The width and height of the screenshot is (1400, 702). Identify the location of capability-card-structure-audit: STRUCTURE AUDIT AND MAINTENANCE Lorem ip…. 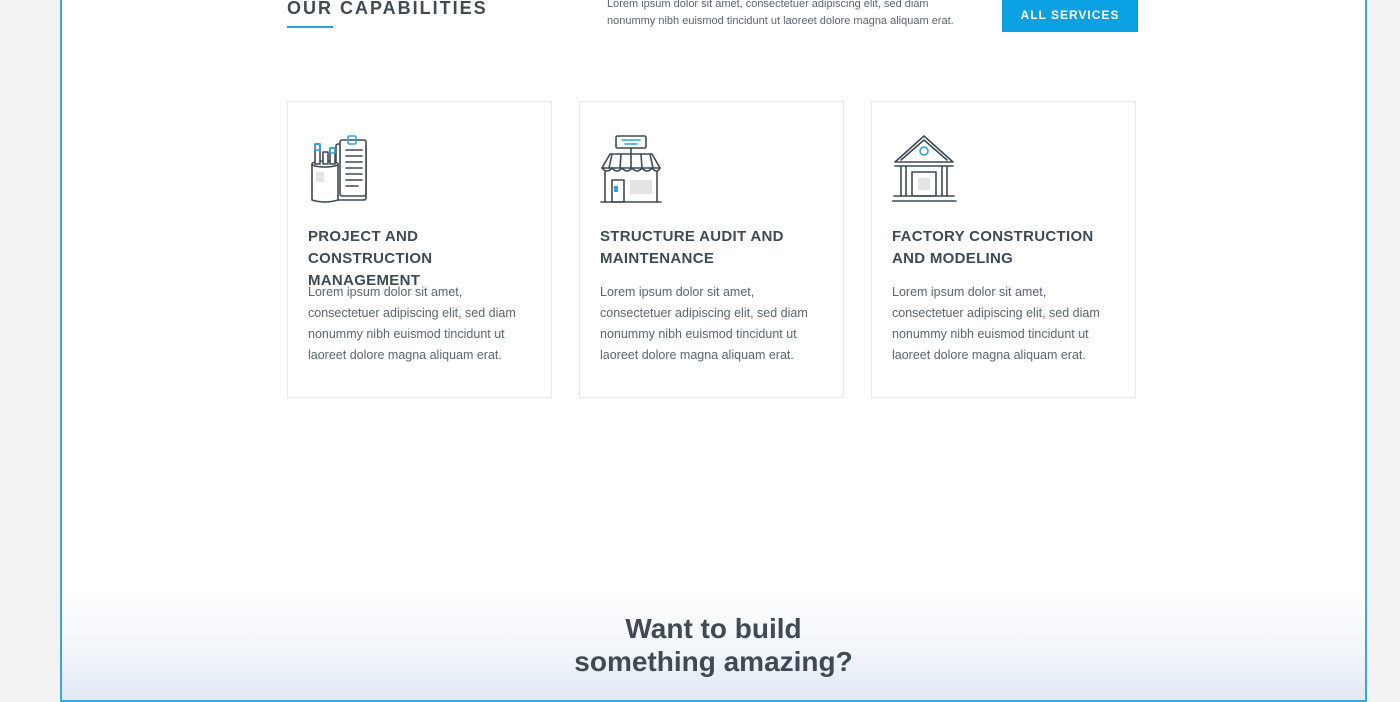
(711, 249).